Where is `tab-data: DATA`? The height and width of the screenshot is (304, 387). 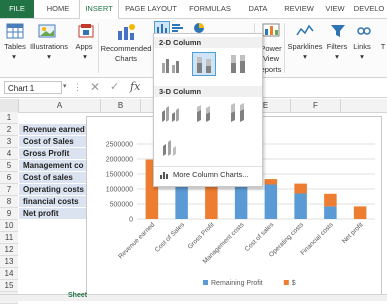
tab-data: DATA is located at coordinates (258, 9).